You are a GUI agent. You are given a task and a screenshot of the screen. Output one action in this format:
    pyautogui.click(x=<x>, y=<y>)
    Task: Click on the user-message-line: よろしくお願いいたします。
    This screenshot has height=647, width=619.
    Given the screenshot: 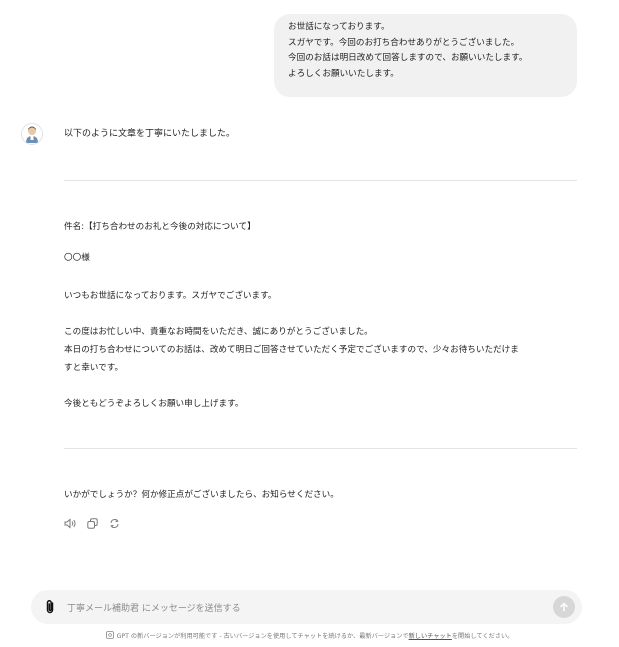 What is the action you would take?
    pyautogui.click(x=343, y=73)
    